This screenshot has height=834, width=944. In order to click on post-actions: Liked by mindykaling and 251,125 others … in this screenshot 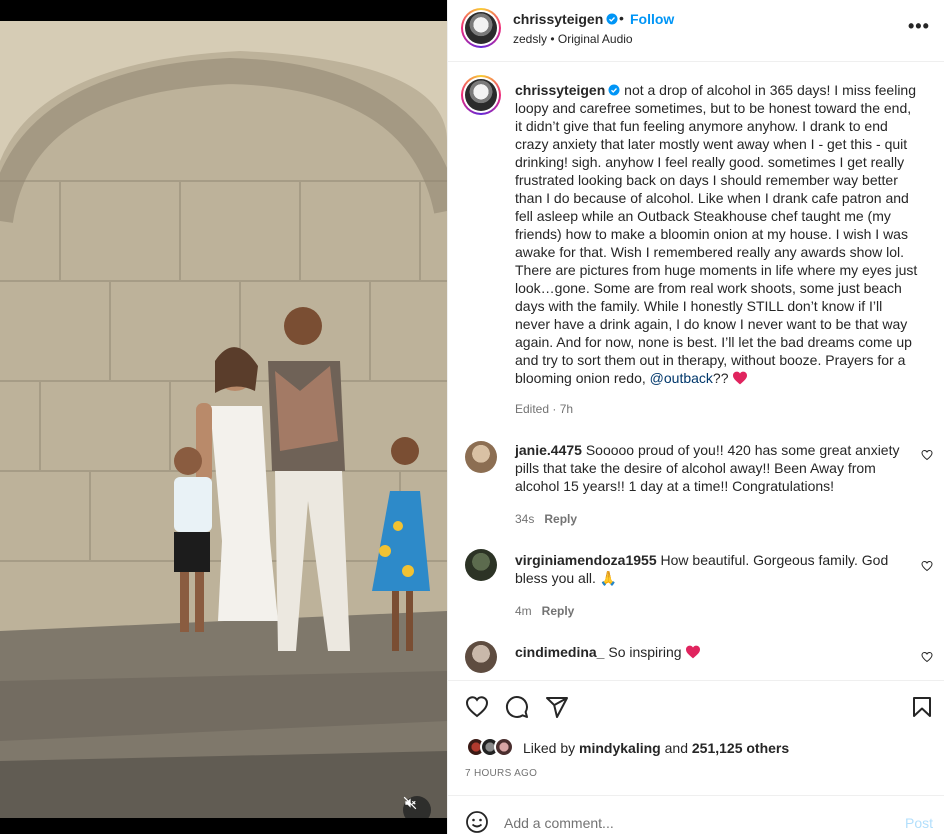, I will do `click(696, 737)`.